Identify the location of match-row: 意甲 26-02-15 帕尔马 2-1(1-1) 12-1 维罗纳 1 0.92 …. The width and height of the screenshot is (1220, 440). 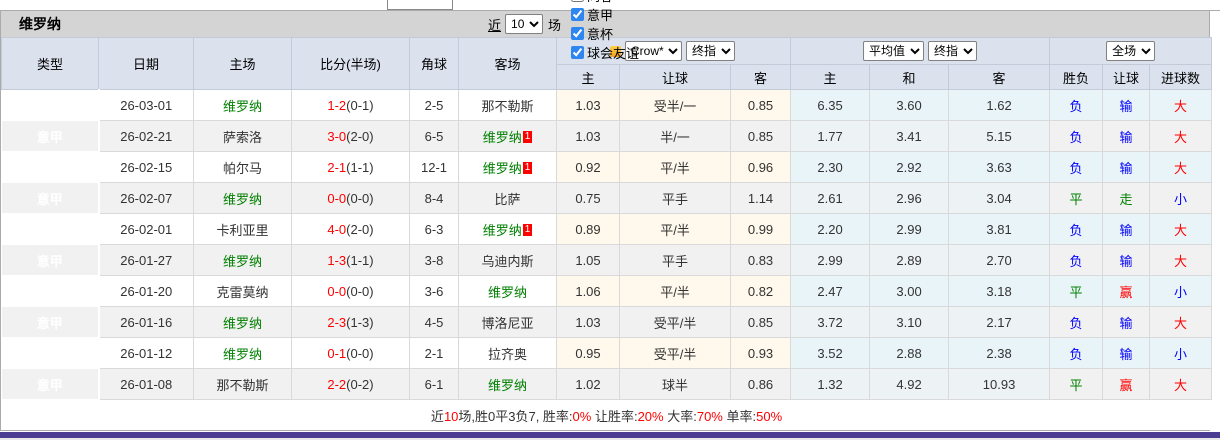
(607, 167).